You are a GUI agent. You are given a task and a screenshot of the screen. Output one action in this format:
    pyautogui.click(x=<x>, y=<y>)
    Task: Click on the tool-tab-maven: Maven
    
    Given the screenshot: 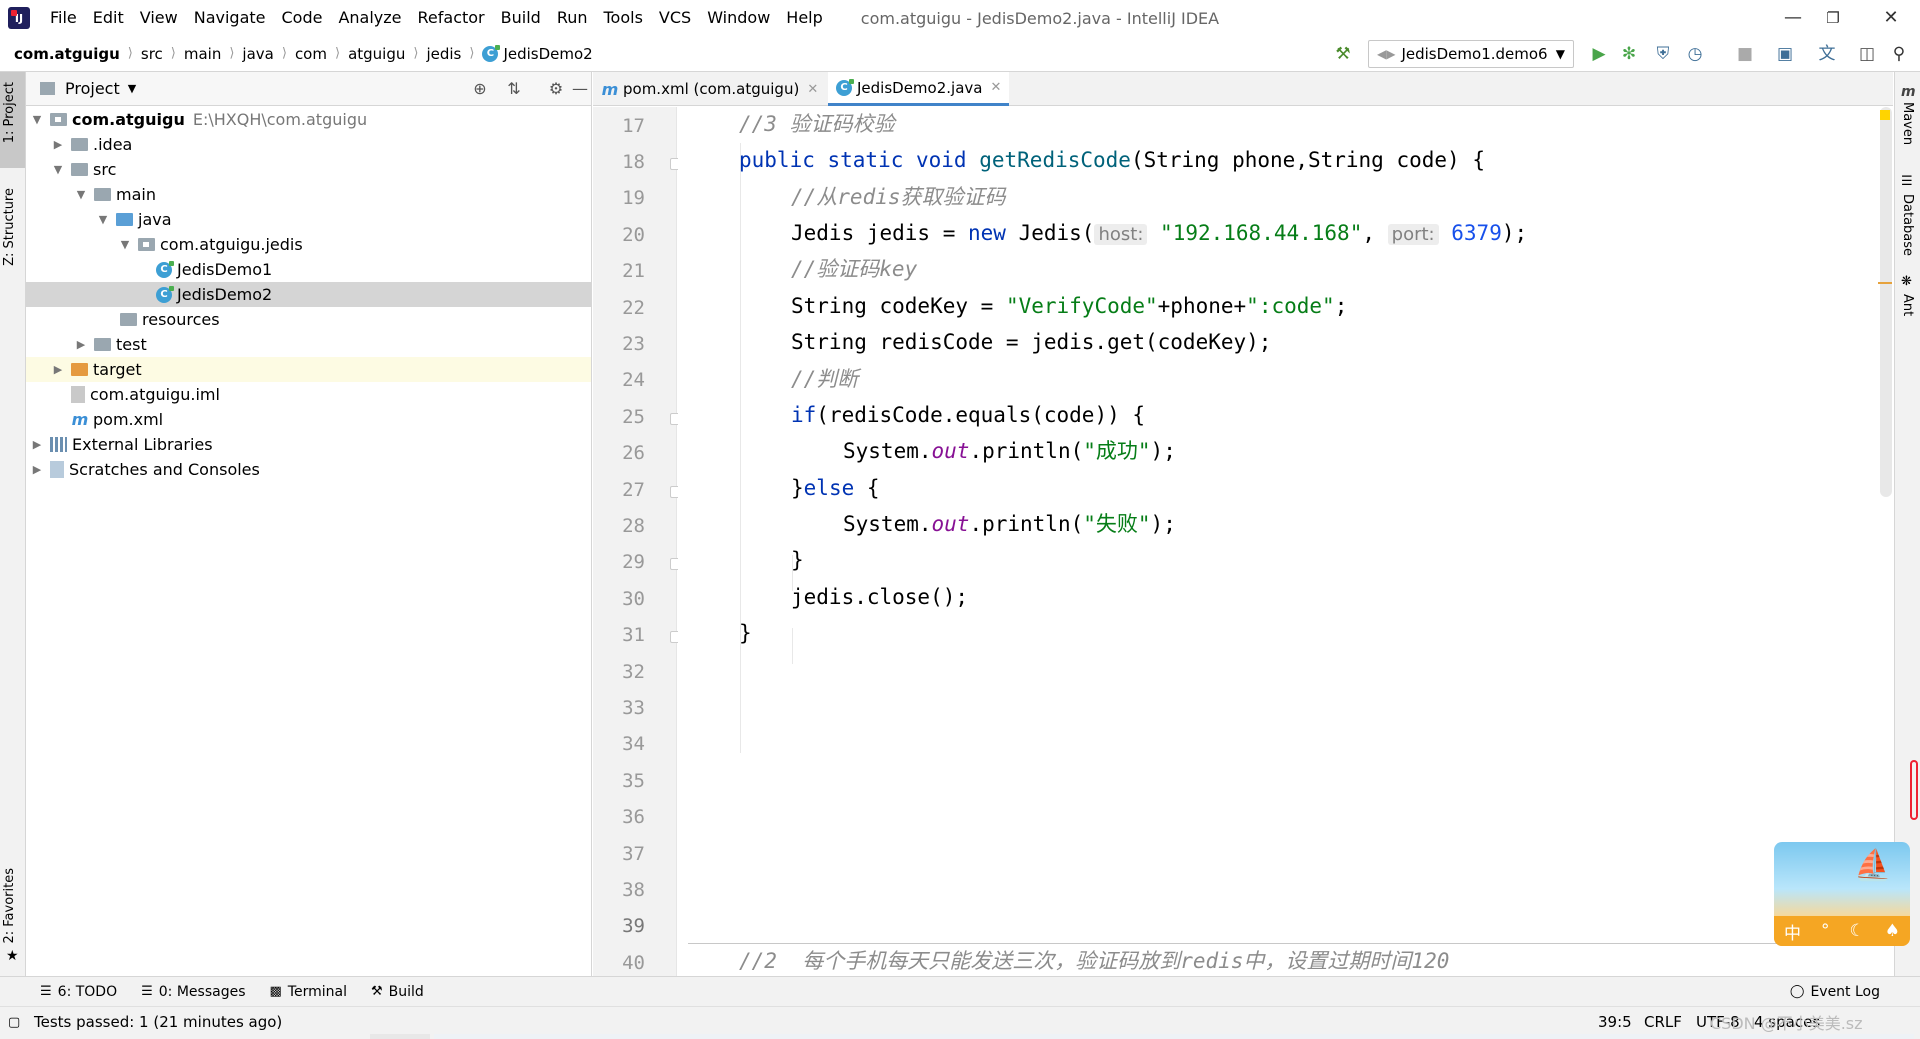 What is the action you would take?
    pyautogui.click(x=1907, y=123)
    